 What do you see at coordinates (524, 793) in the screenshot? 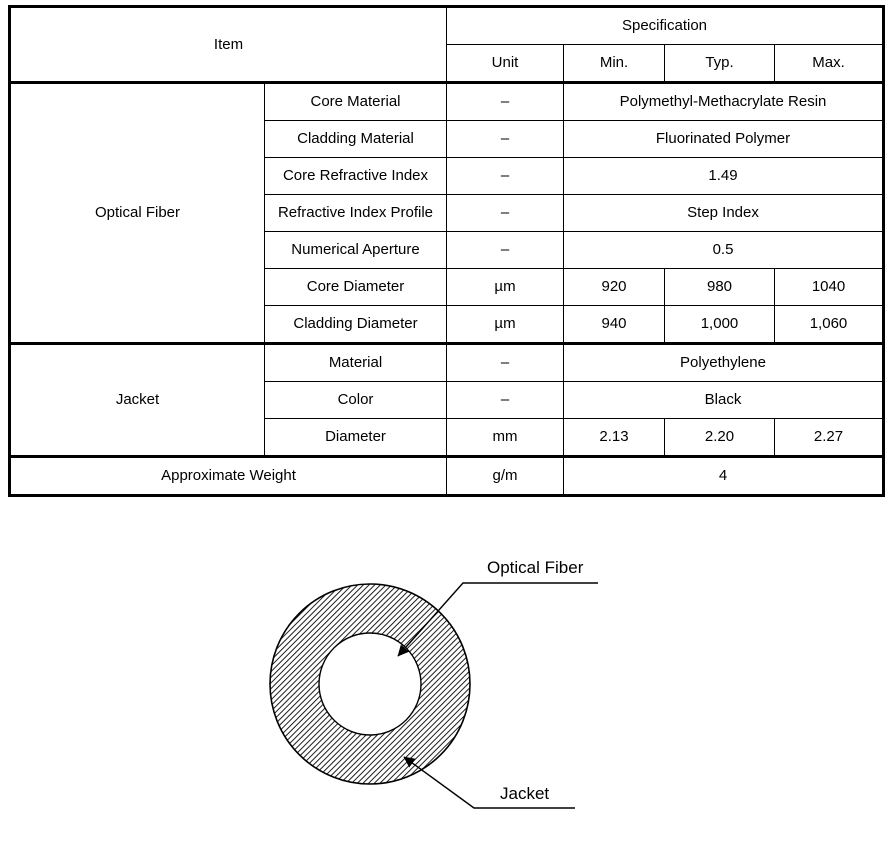
I see `jacket-label: Jacket` at bounding box center [524, 793].